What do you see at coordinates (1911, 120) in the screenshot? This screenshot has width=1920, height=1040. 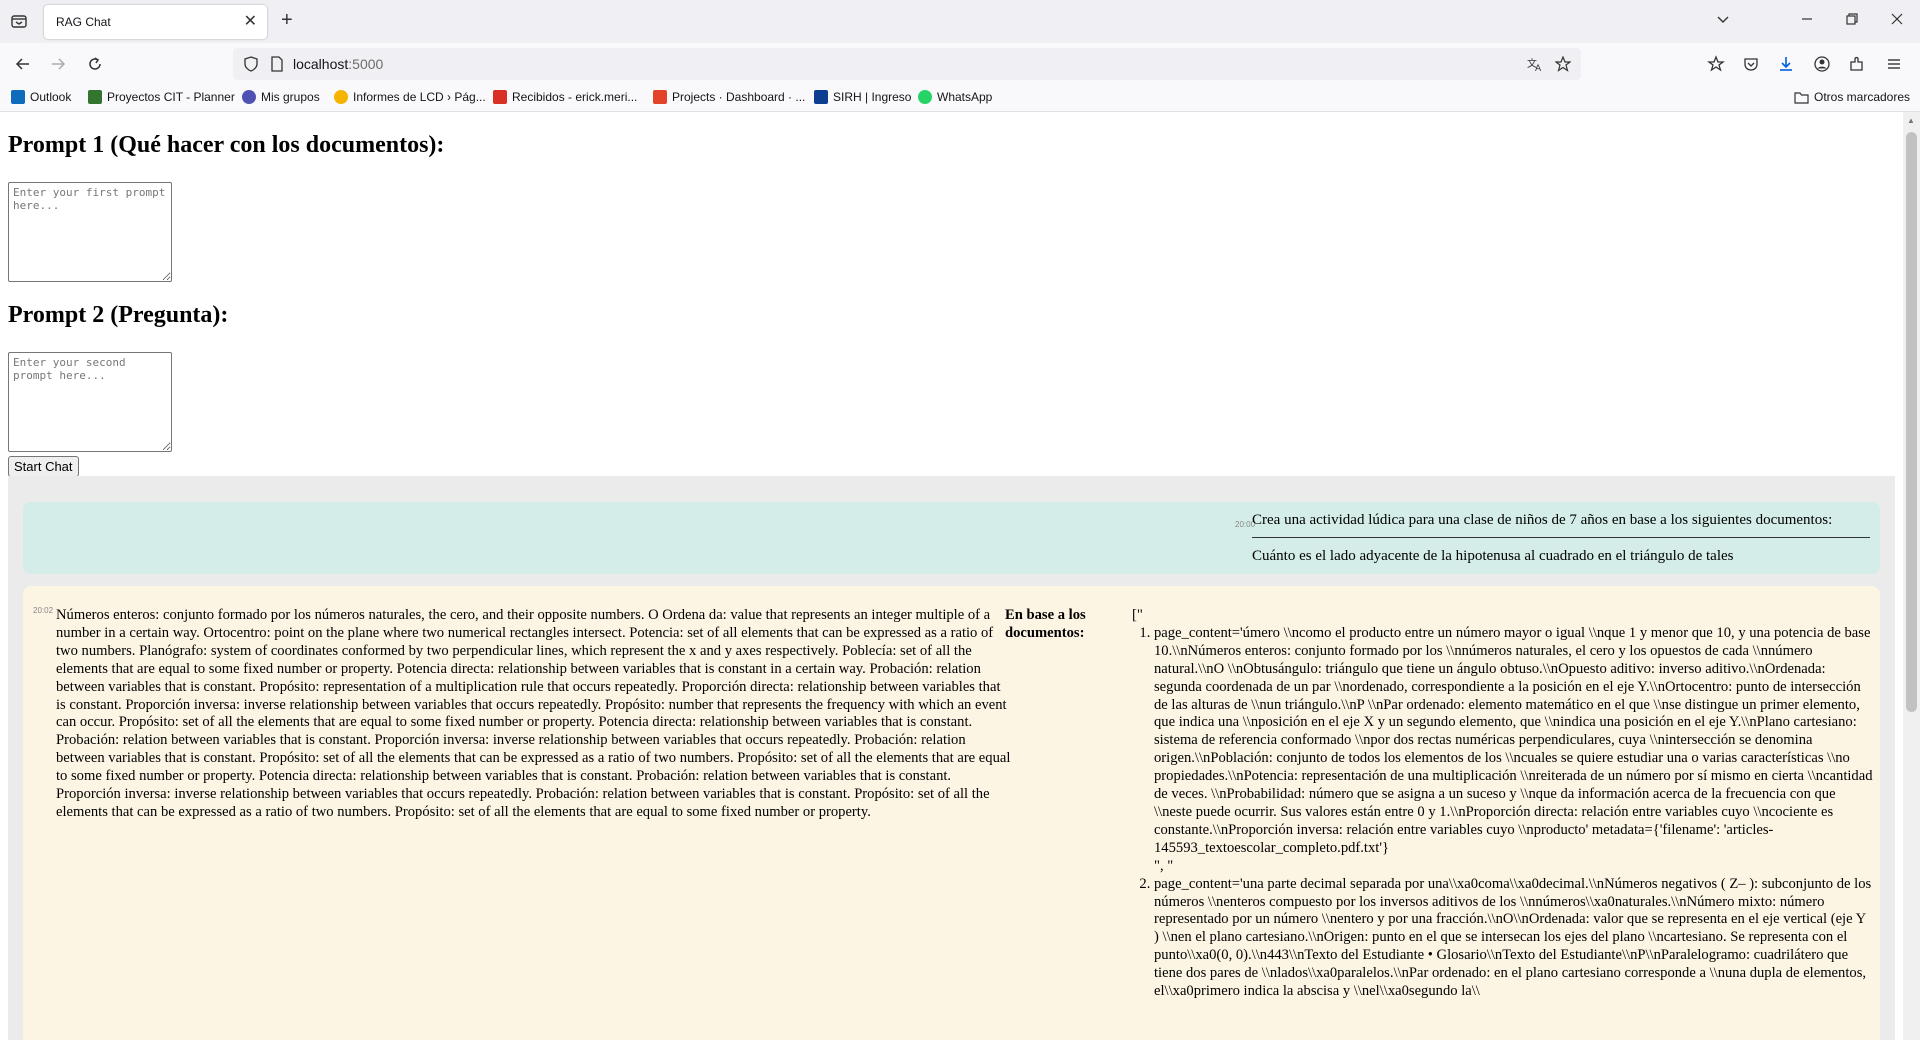 I see `scroll-up-icon: ▲` at bounding box center [1911, 120].